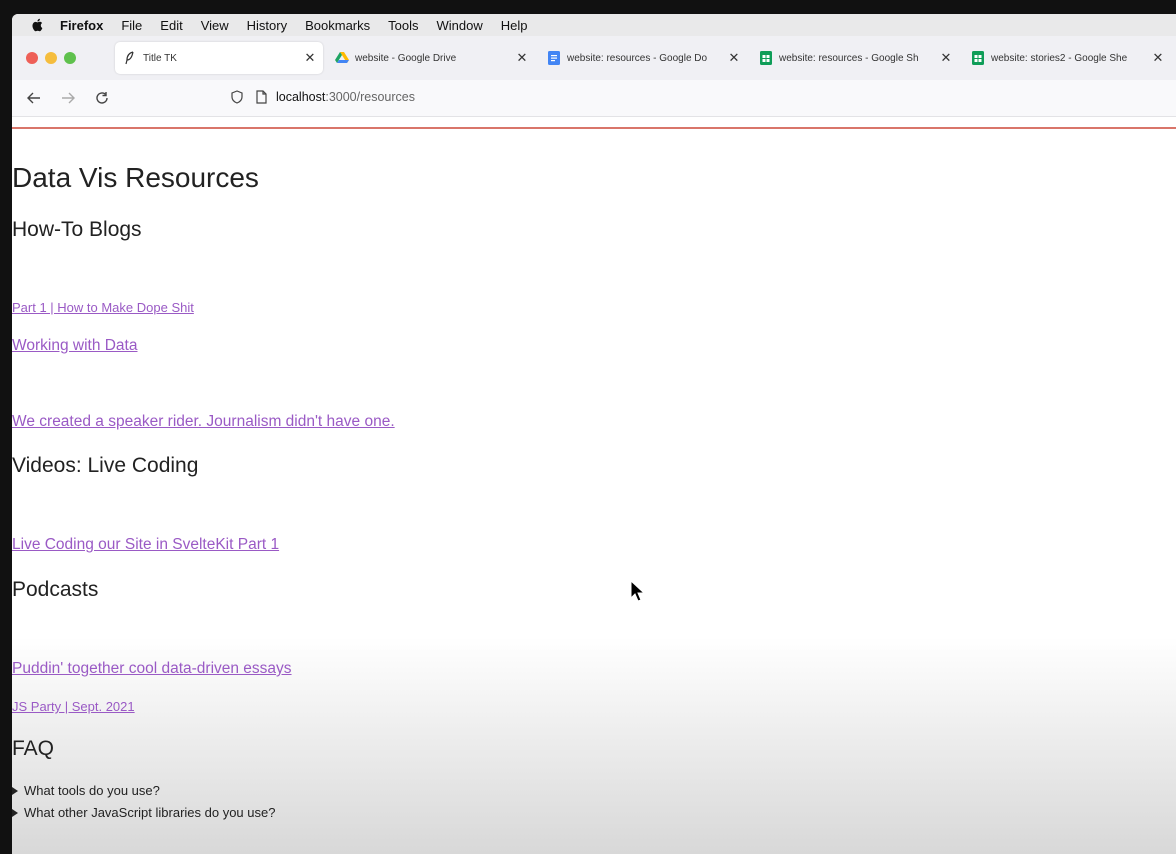  Describe the element at coordinates (135, 177) in the screenshot. I see `page-title: Data Vis Resources` at that location.